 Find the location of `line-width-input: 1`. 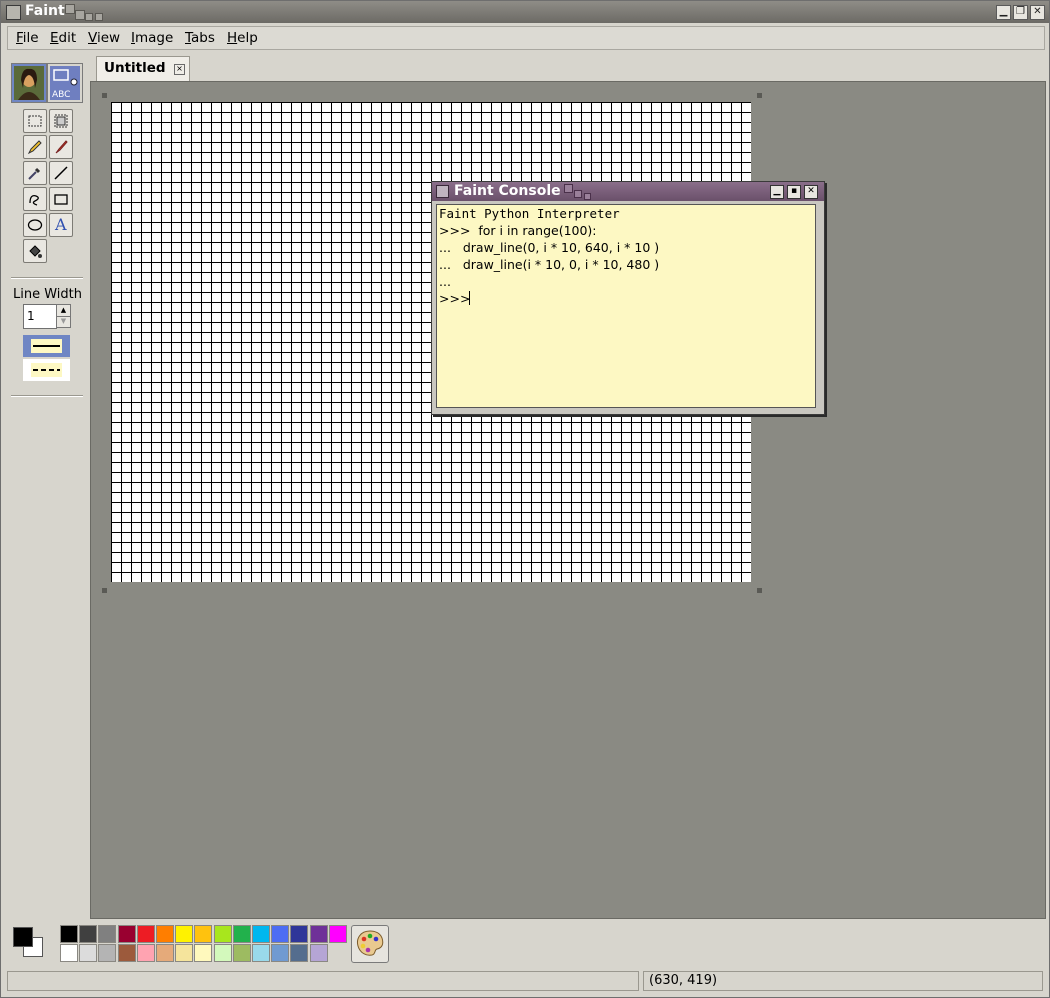

line-width-input: 1 is located at coordinates (40, 316).